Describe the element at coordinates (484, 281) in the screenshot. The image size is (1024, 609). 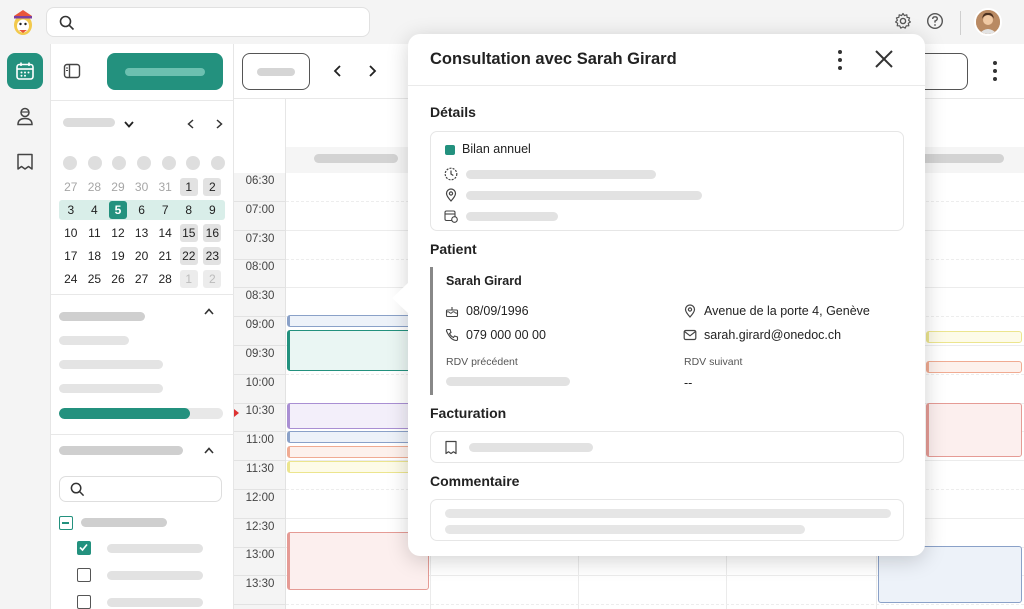
I see `patient-name: Sarah Girard` at that location.